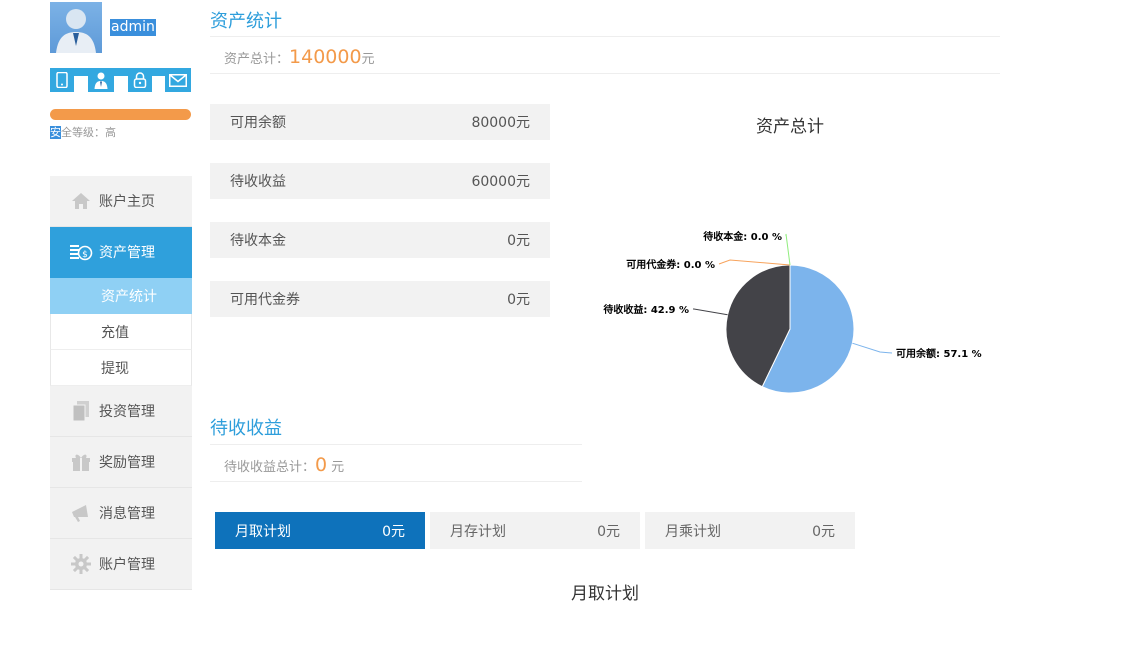 The image size is (1127, 667). I want to click on stat-label: 可用余额, so click(258, 123).